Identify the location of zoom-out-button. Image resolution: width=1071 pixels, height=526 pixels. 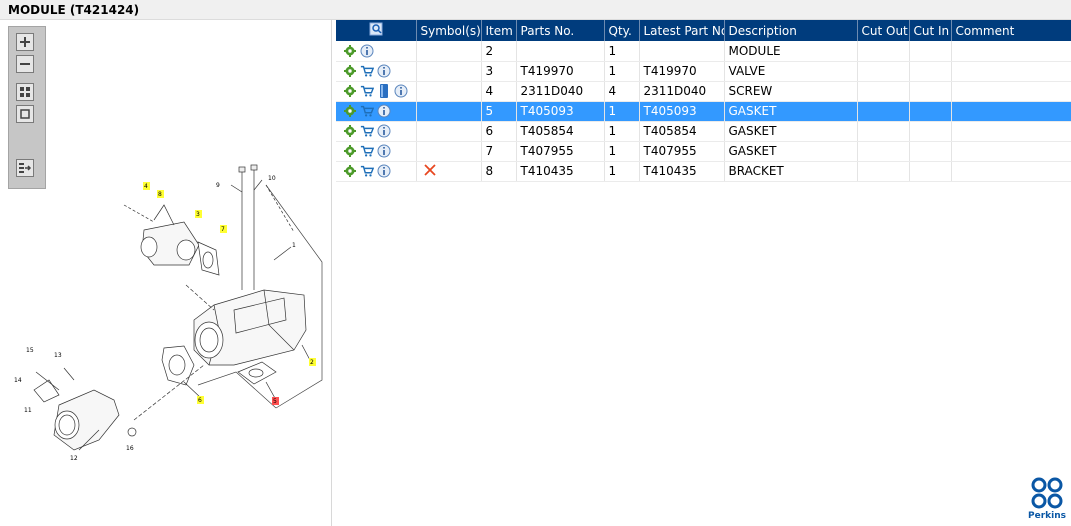
(25, 64).